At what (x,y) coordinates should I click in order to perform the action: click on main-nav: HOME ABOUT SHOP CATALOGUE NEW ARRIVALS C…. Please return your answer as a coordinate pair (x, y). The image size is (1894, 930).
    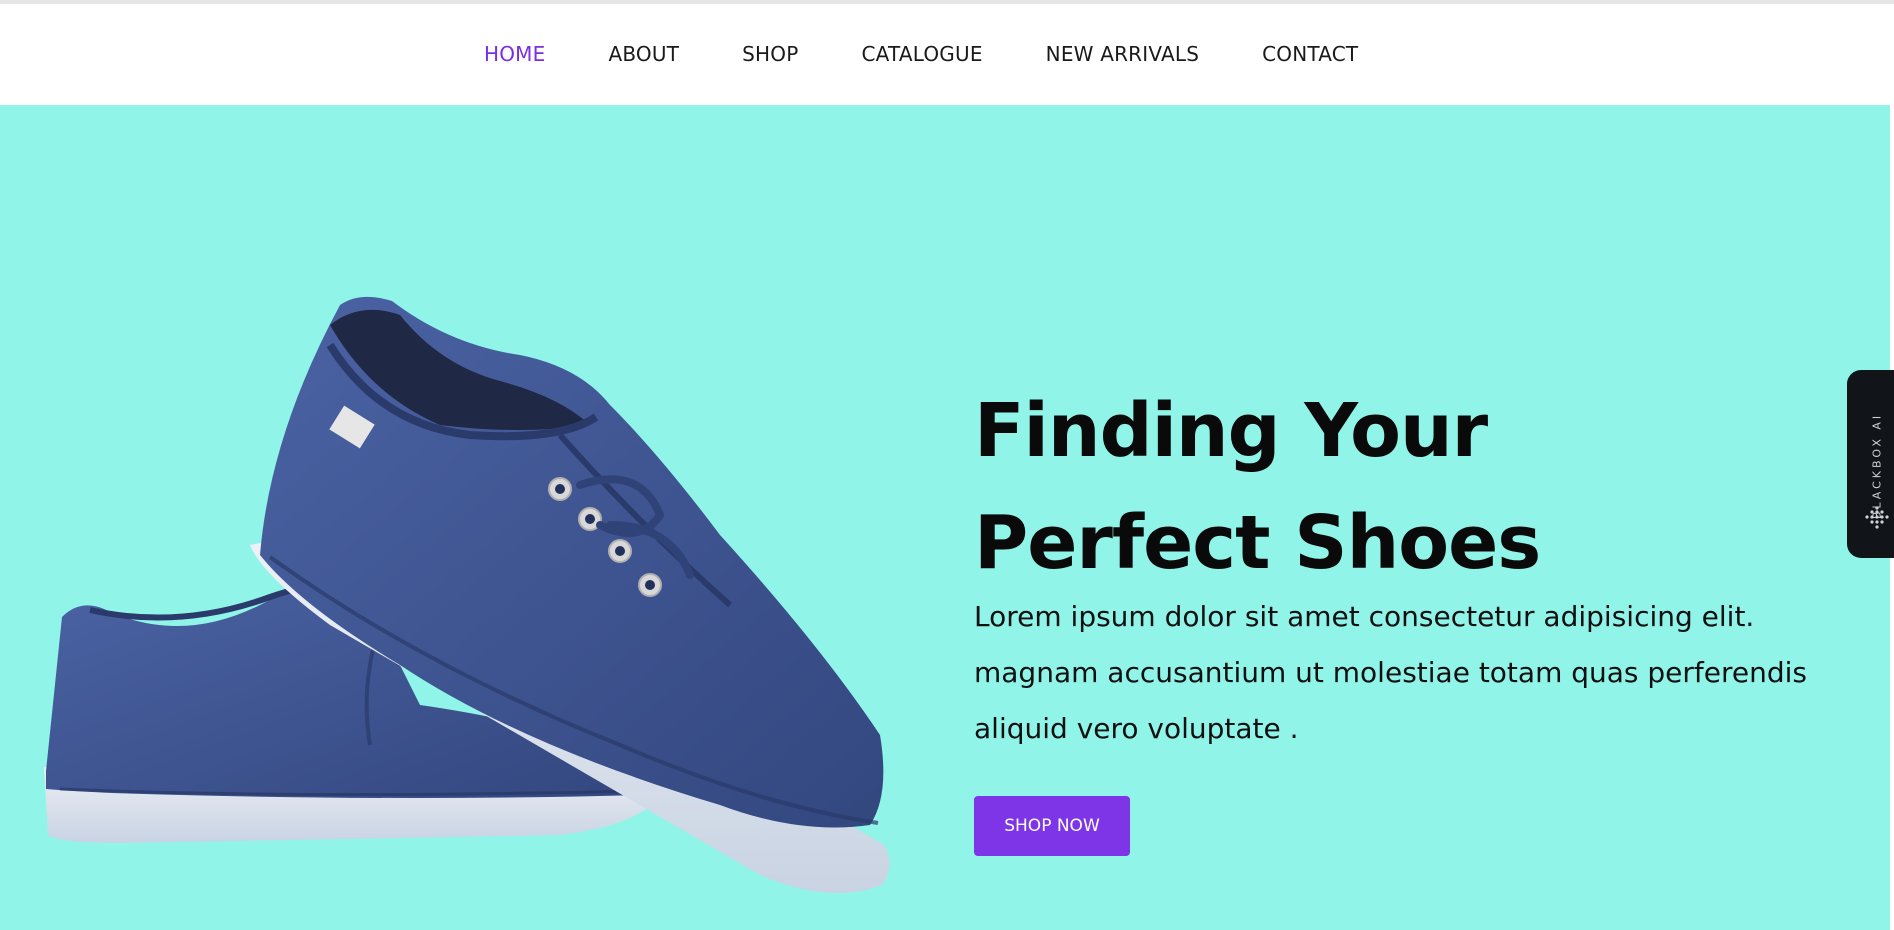
    Looking at the image, I should click on (921, 54).